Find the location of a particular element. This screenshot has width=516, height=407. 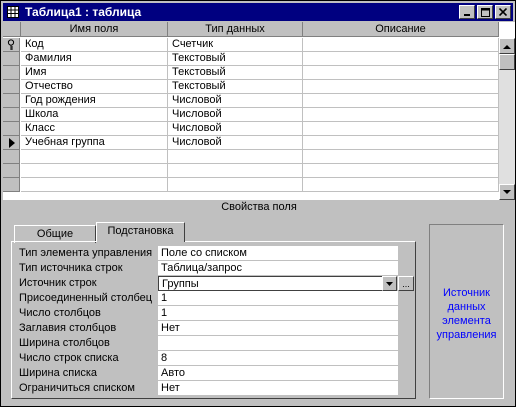

column-header-description: Описание is located at coordinates (401, 29).